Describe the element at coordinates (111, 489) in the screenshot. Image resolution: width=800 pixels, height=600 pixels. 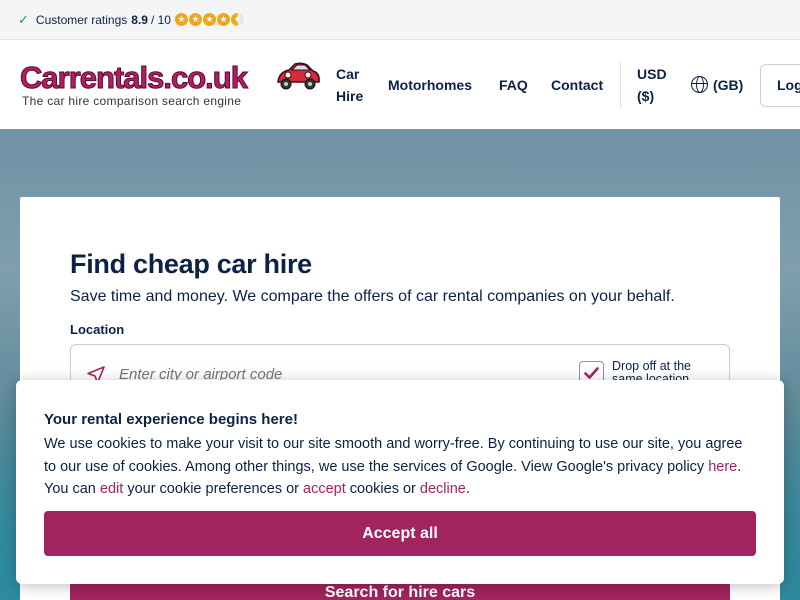
I see `edit-cookies-link: edit` at that location.